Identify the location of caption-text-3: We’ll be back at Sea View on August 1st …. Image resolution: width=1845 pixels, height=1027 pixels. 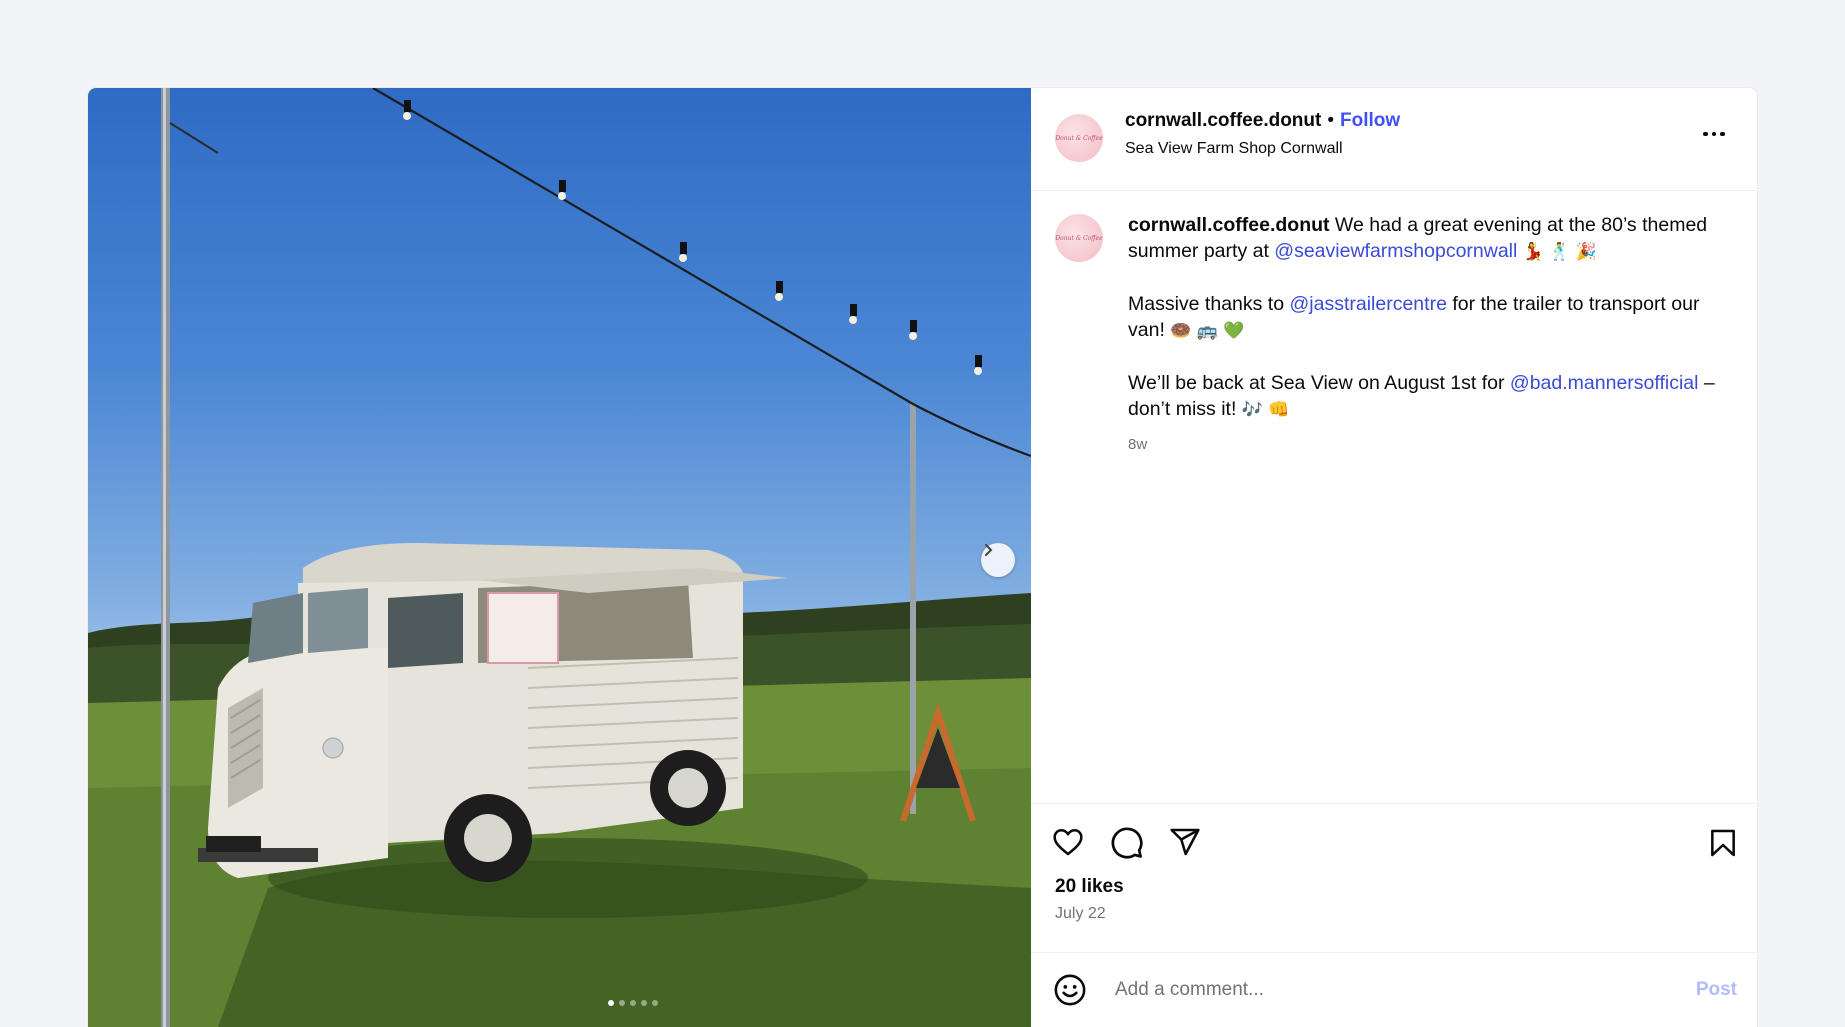
(1319, 383).